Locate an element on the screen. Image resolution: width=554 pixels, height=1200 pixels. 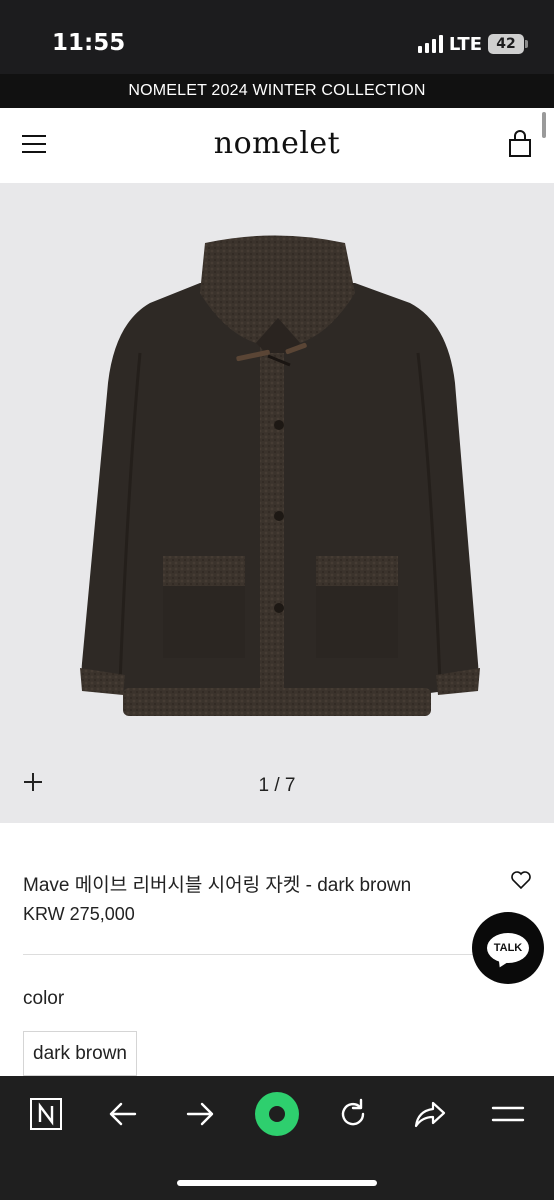
battery-icon: 42 is located at coordinates (508, 44).